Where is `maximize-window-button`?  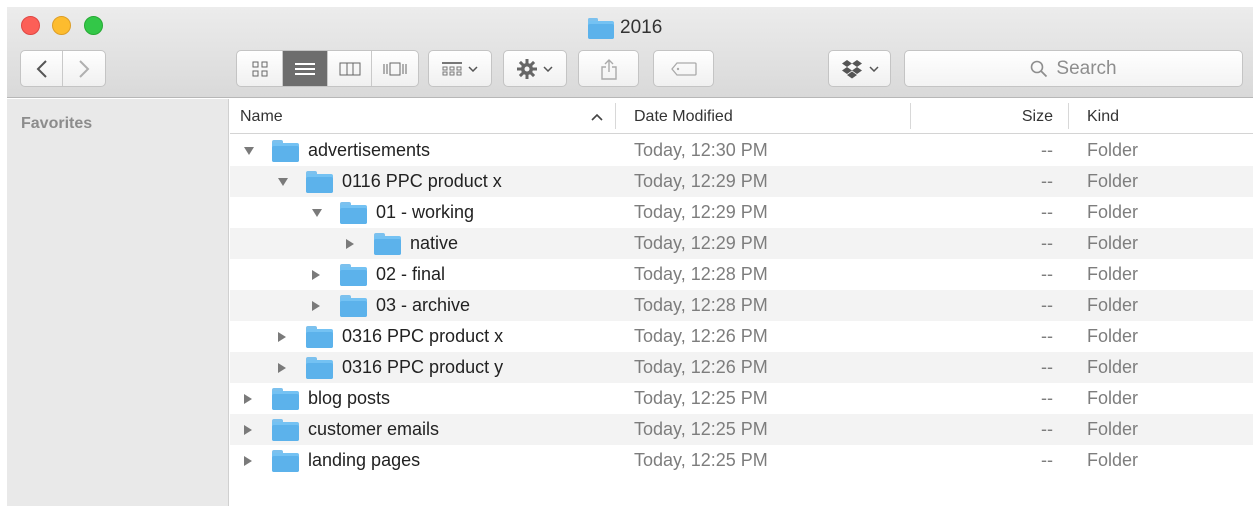 maximize-window-button is located at coordinates (93, 25).